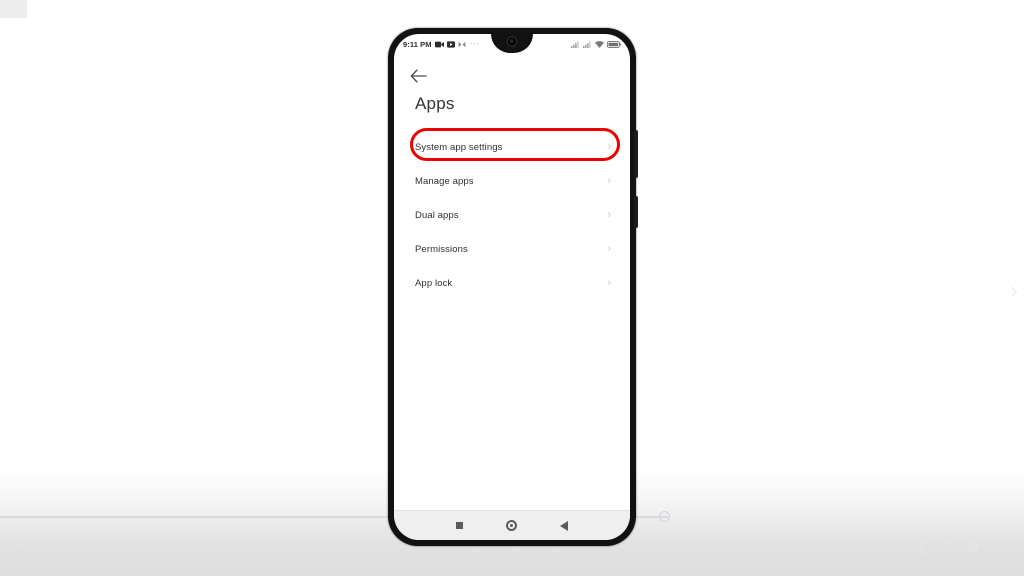  I want to click on status-bar-left: 9:11 PM ···, so click(441, 44).